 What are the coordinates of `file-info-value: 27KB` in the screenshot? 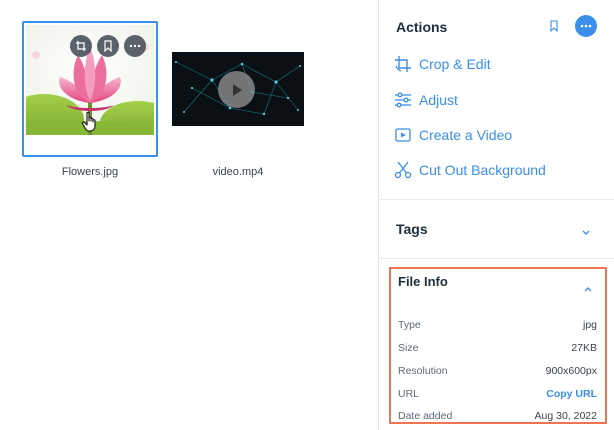 It's located at (584, 348).